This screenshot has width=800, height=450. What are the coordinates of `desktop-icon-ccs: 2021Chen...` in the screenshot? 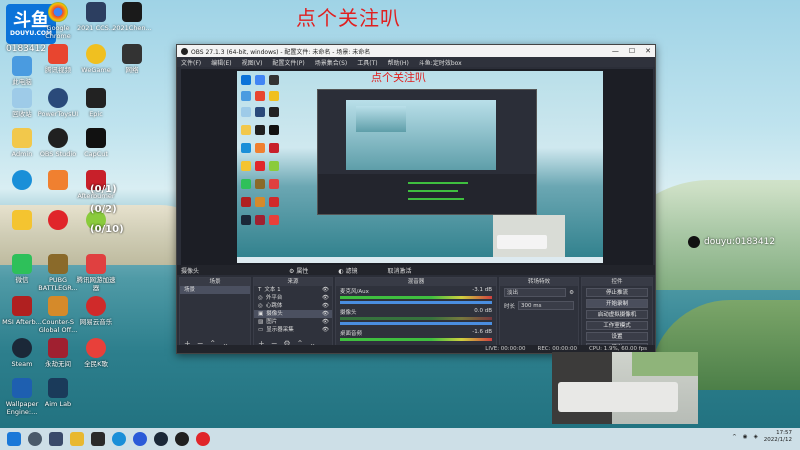 It's located at (132, 17).